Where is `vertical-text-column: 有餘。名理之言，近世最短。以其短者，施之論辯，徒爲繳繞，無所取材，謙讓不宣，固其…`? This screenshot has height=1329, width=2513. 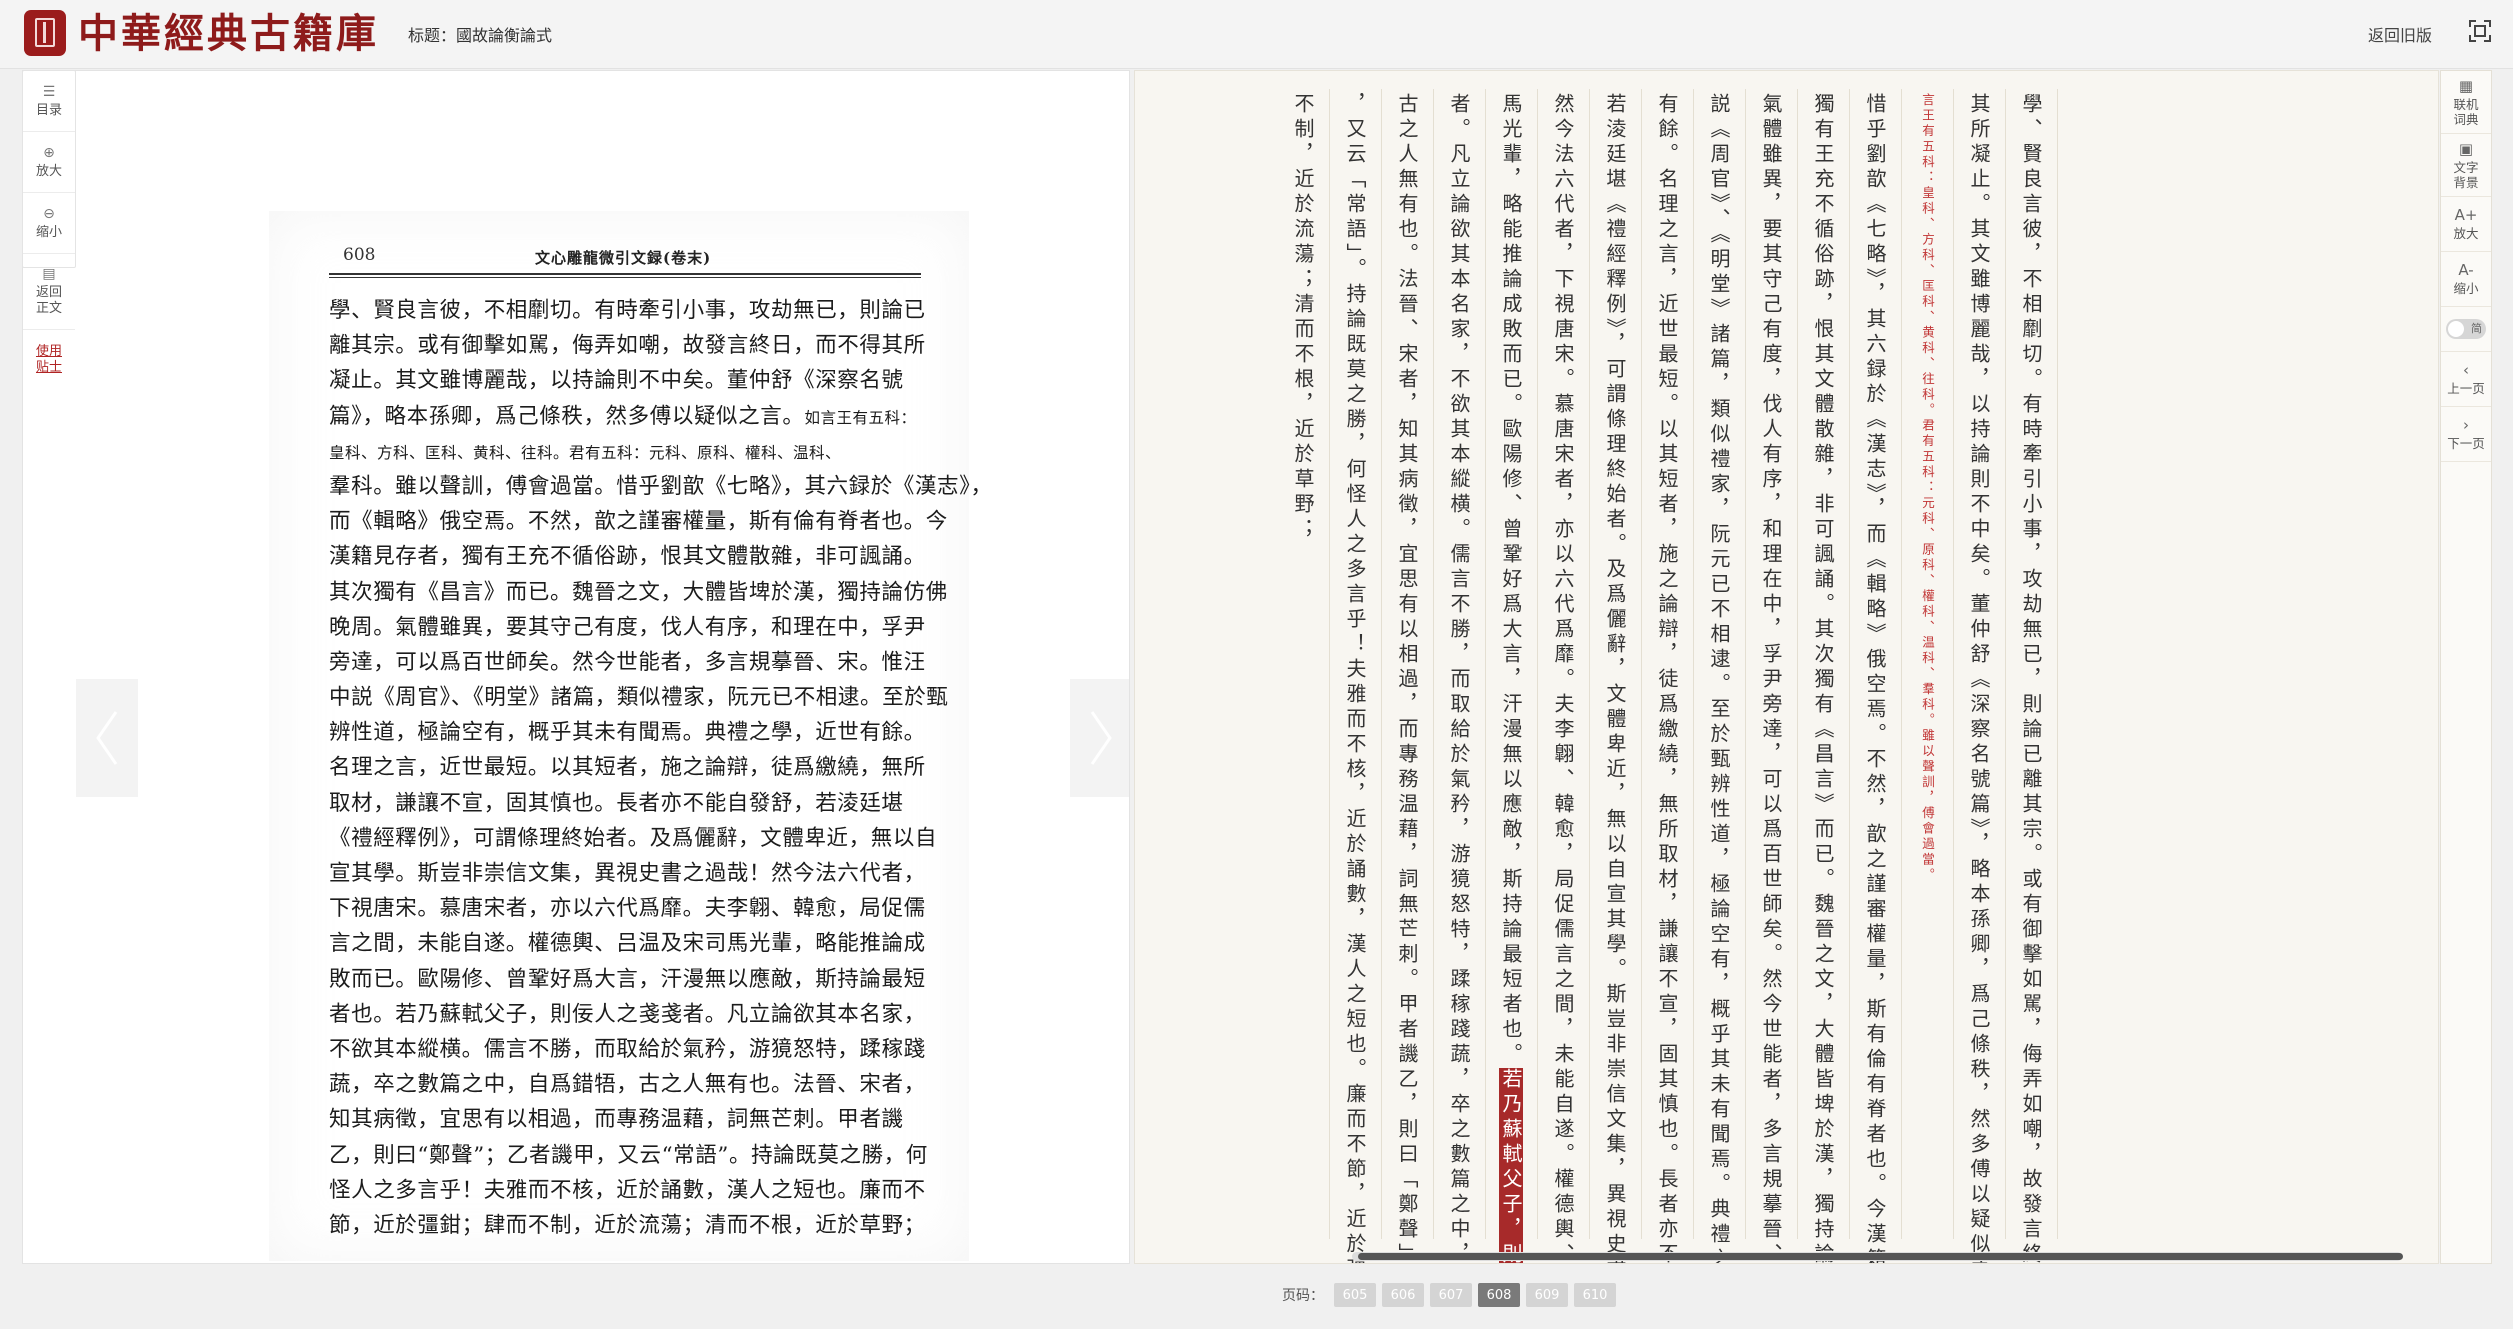 vertical-text-column: 有餘。名理之言，近世最短。以其短者，施之論辯，徒爲繳繞，無所取材，謙讓不宣，固其… is located at coordinates (1668, 676).